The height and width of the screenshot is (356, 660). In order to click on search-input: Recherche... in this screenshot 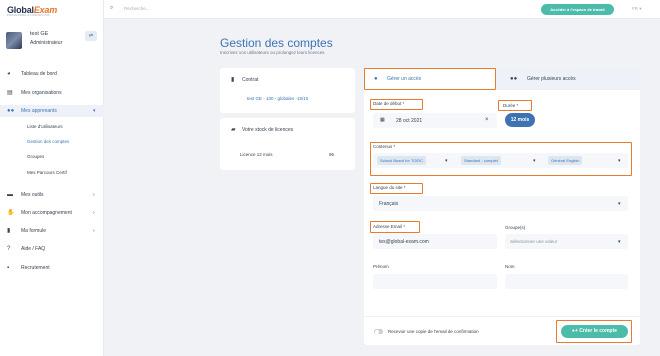, I will do `click(137, 8)`.